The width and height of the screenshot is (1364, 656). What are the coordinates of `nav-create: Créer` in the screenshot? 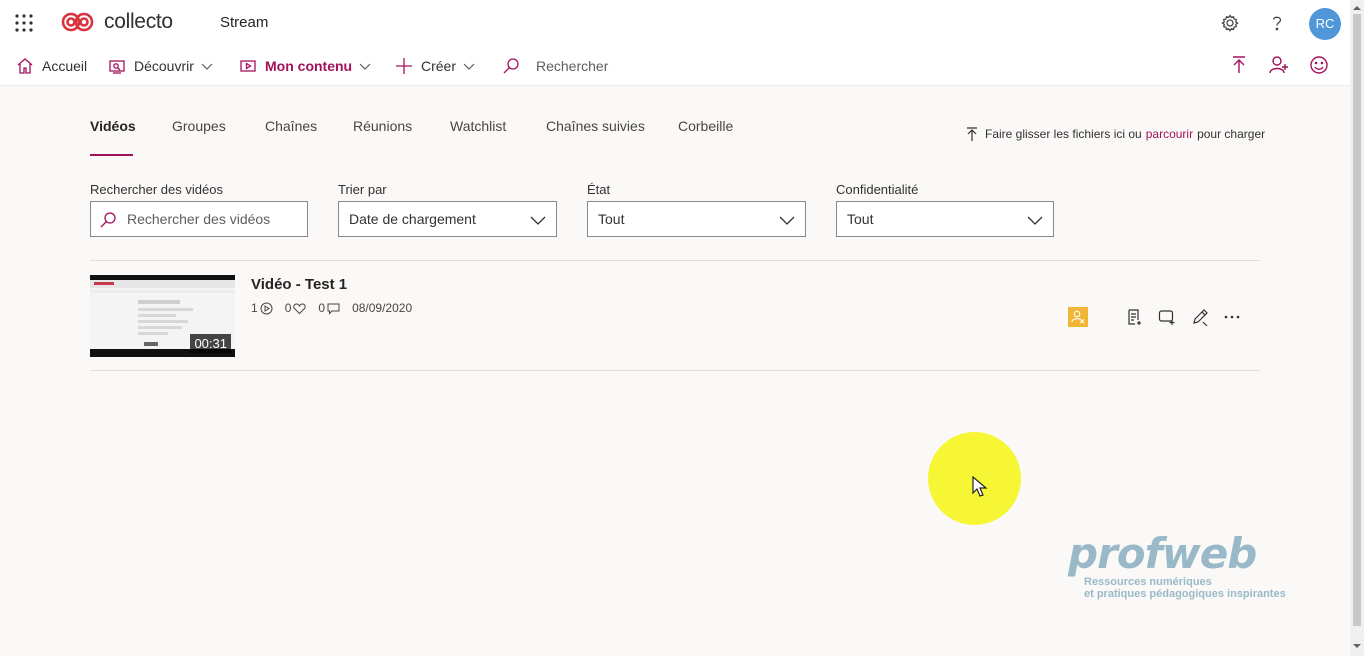 It's located at (435, 65).